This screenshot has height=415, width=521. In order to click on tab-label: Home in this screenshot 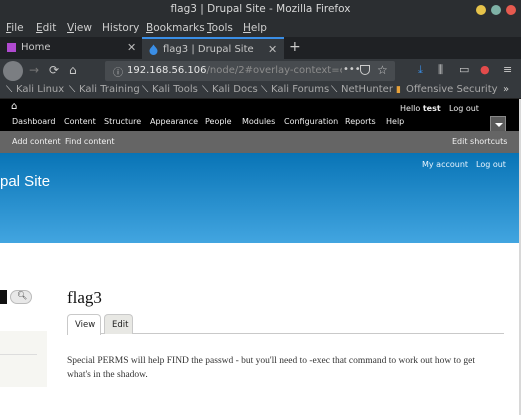, I will do `click(36, 47)`.